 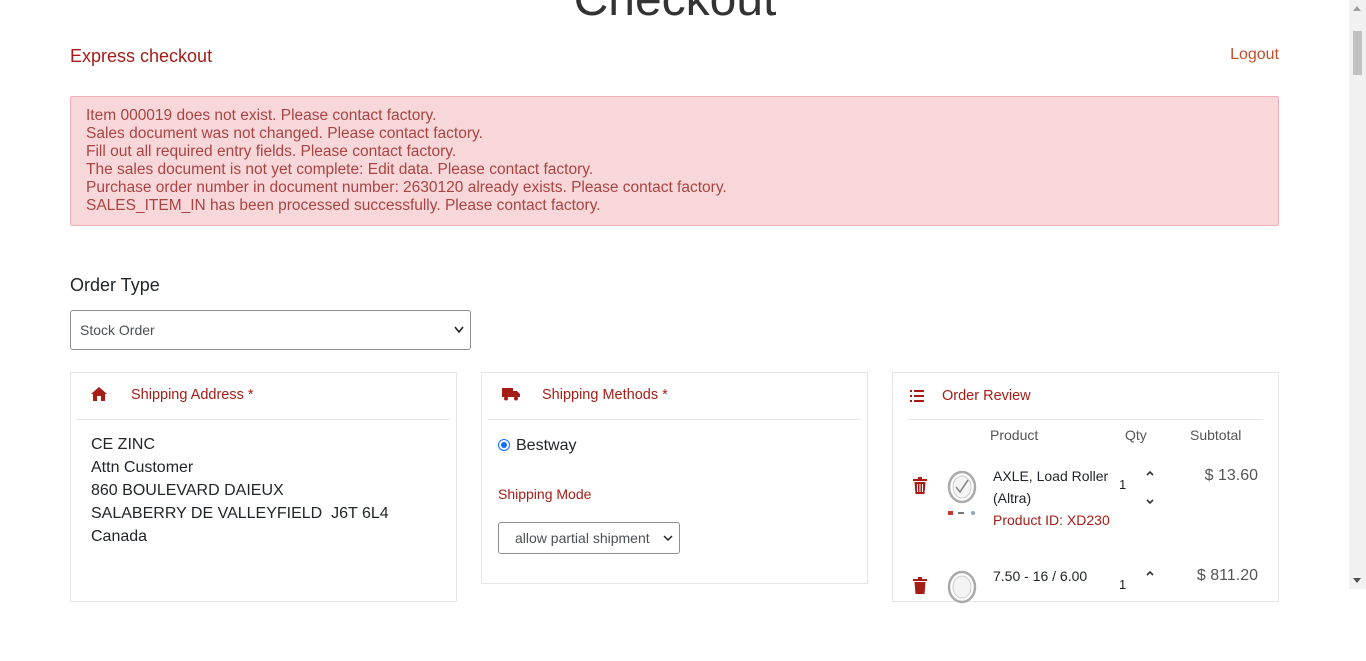 I want to click on product-name: AXLE, Load Roller (Altra), so click(x=1053, y=487).